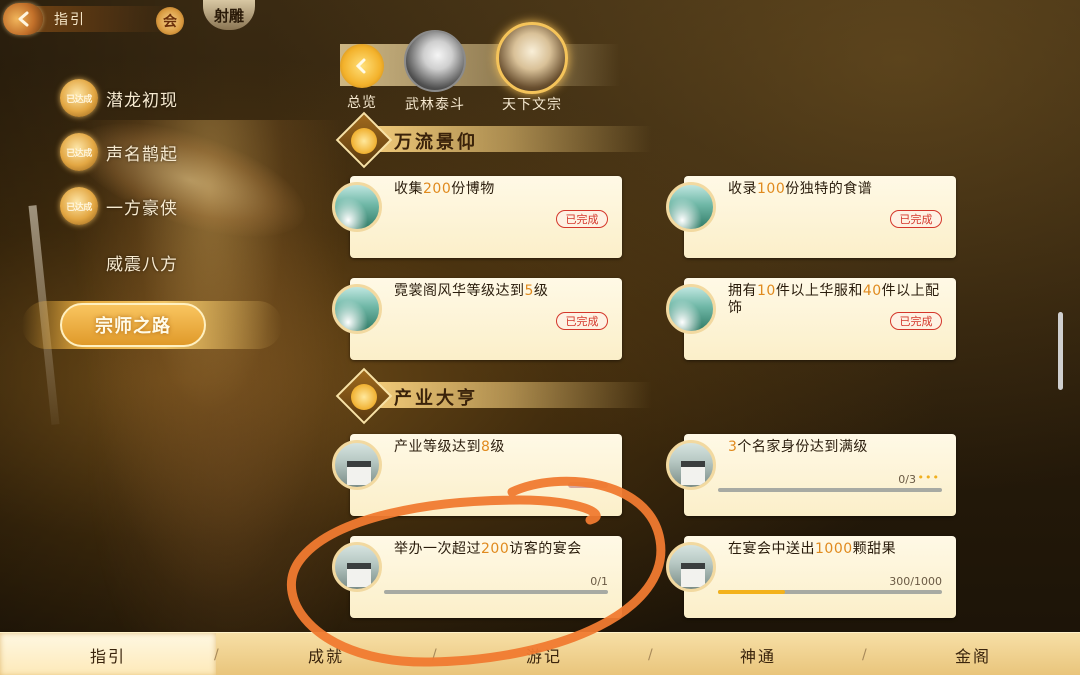 This screenshot has height=675, width=1080. I want to click on bottom-nav: 指引 成就 / 游记 / 神通 / 金阁 /, so click(540, 653).